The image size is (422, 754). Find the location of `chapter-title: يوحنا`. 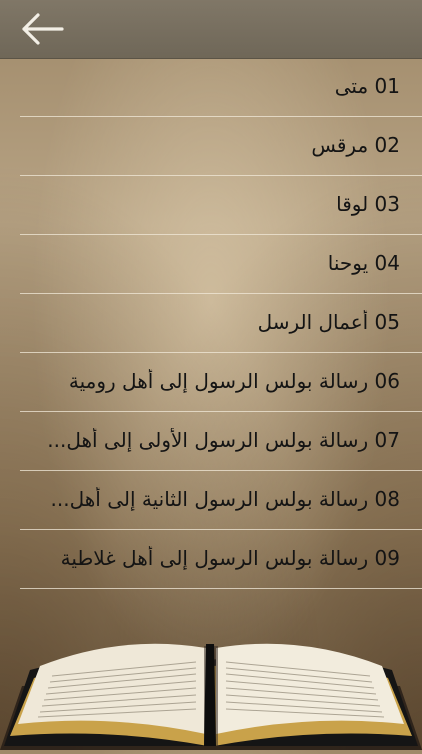

chapter-title: يوحنا is located at coordinates (348, 263).